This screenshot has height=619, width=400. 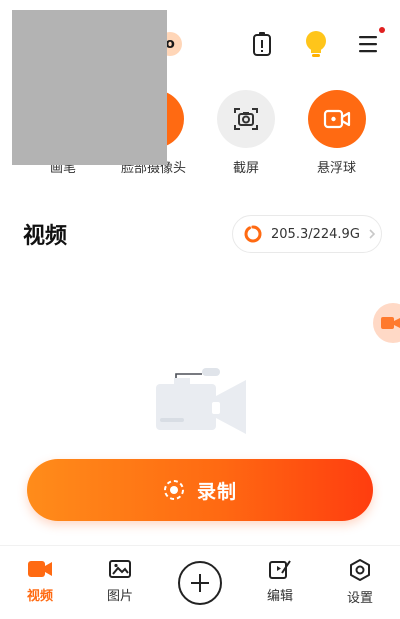 I want to click on nav-label-settings: 设置, so click(x=359, y=598).